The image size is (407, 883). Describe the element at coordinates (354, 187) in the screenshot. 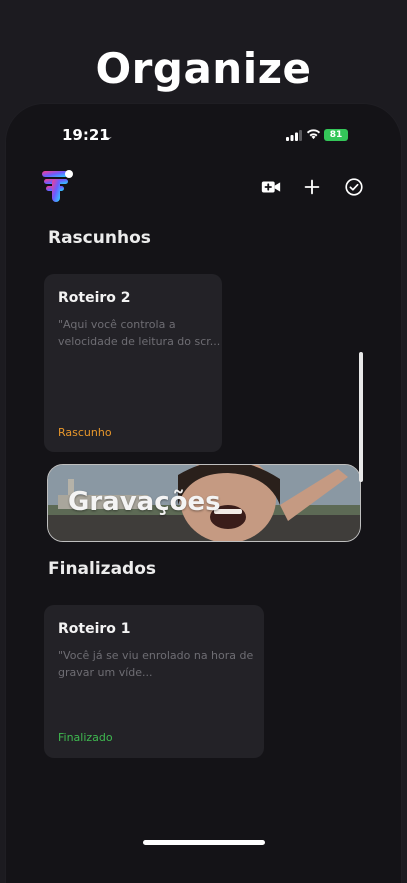

I see `select-button` at that location.